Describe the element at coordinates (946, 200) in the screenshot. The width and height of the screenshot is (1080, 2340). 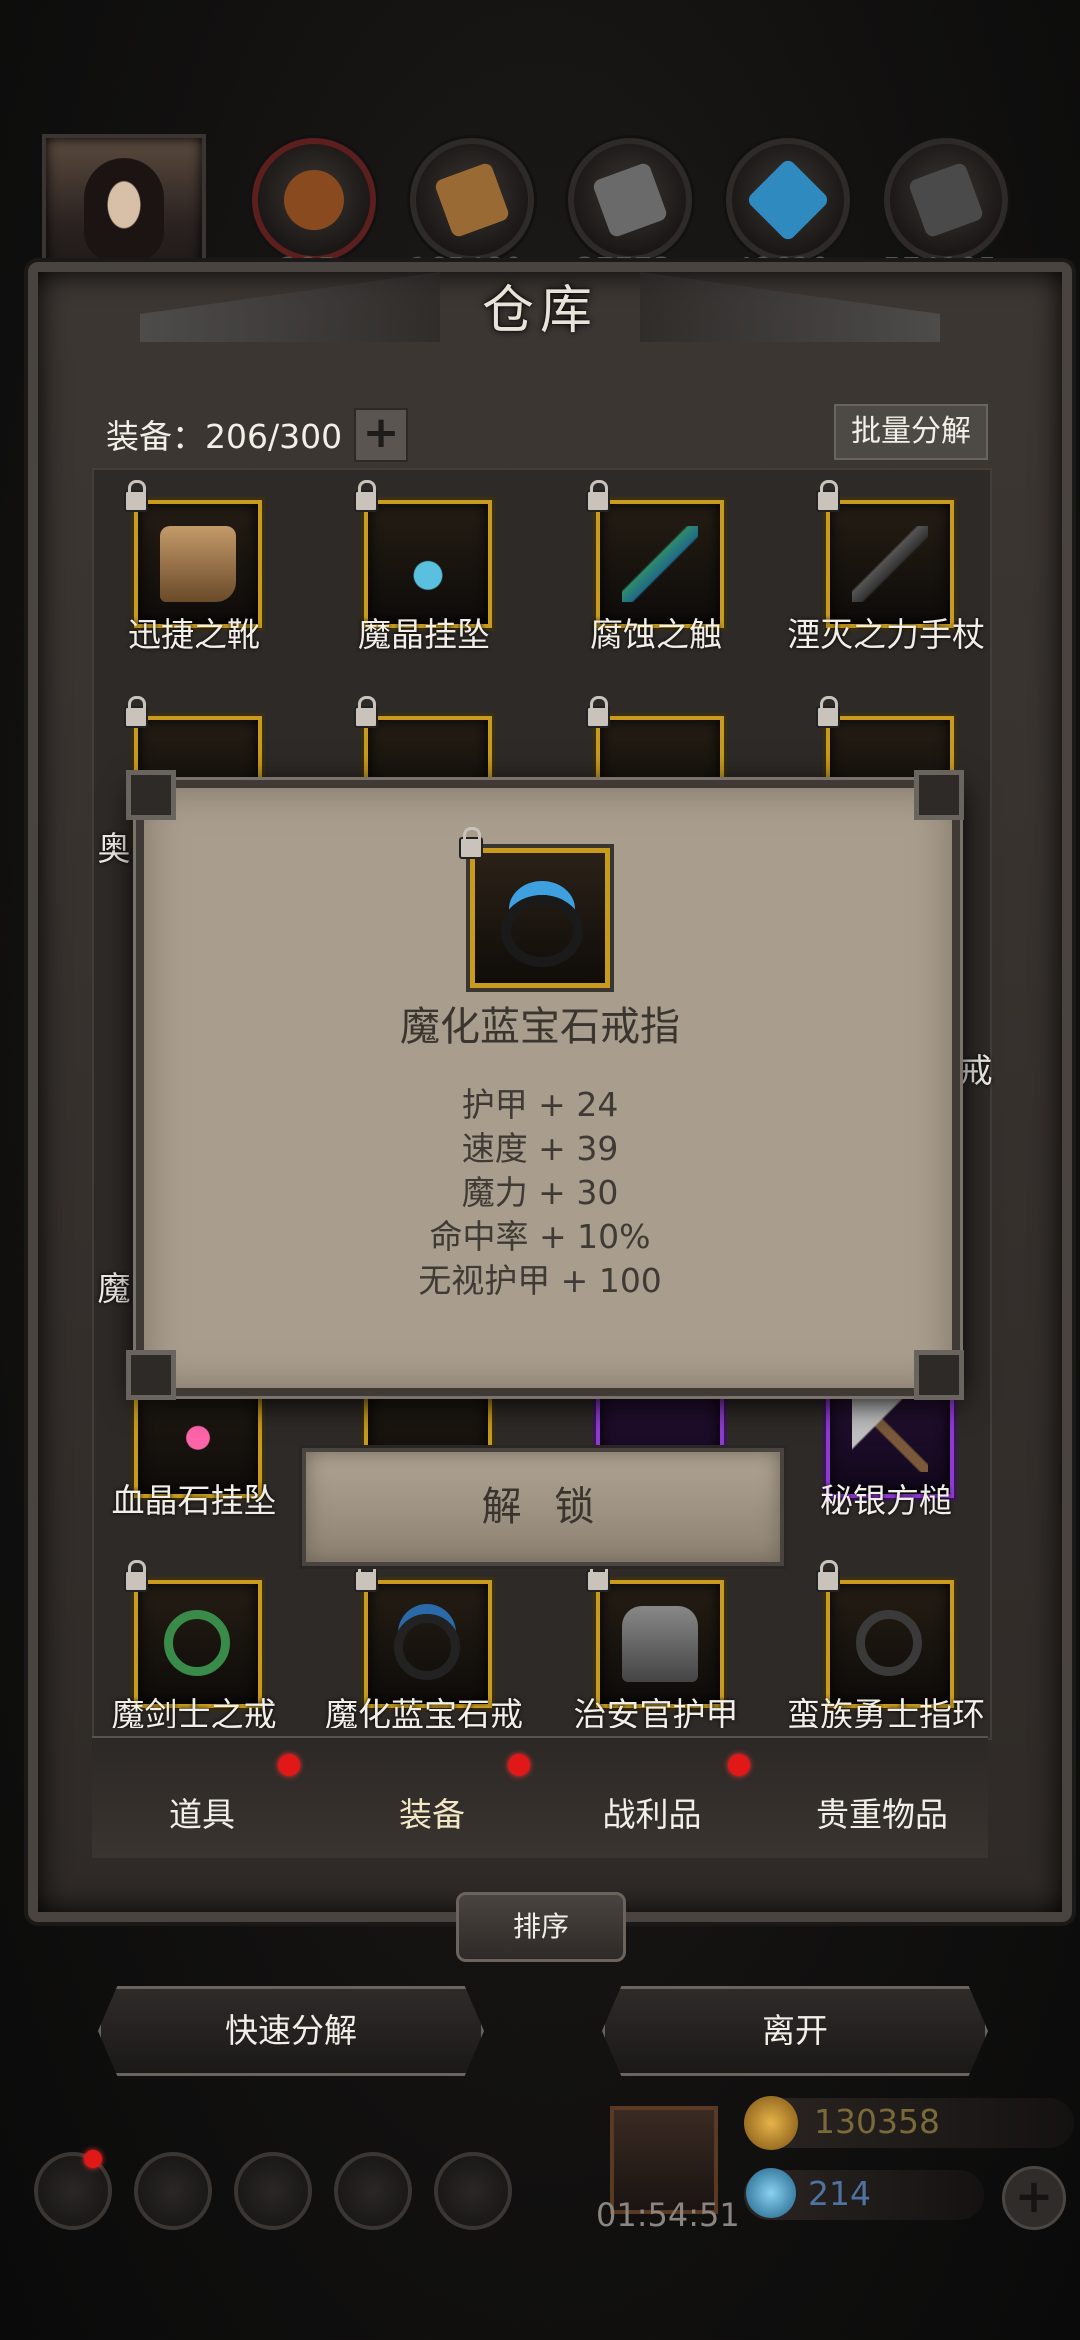
I see `iron-icon` at that location.